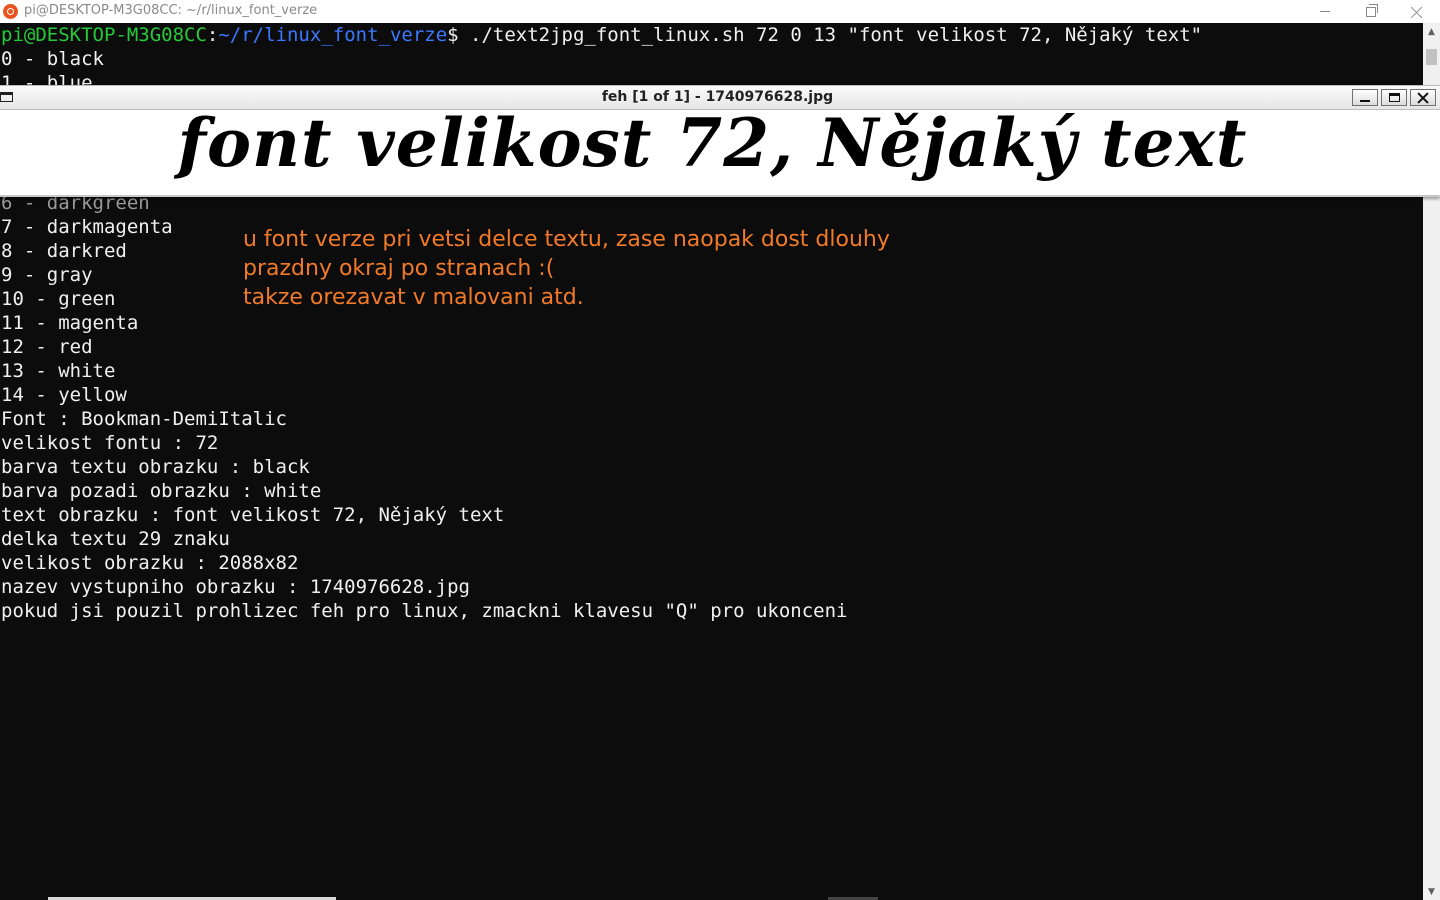  I want to click on output-line: 9 - gray, so click(47, 275).